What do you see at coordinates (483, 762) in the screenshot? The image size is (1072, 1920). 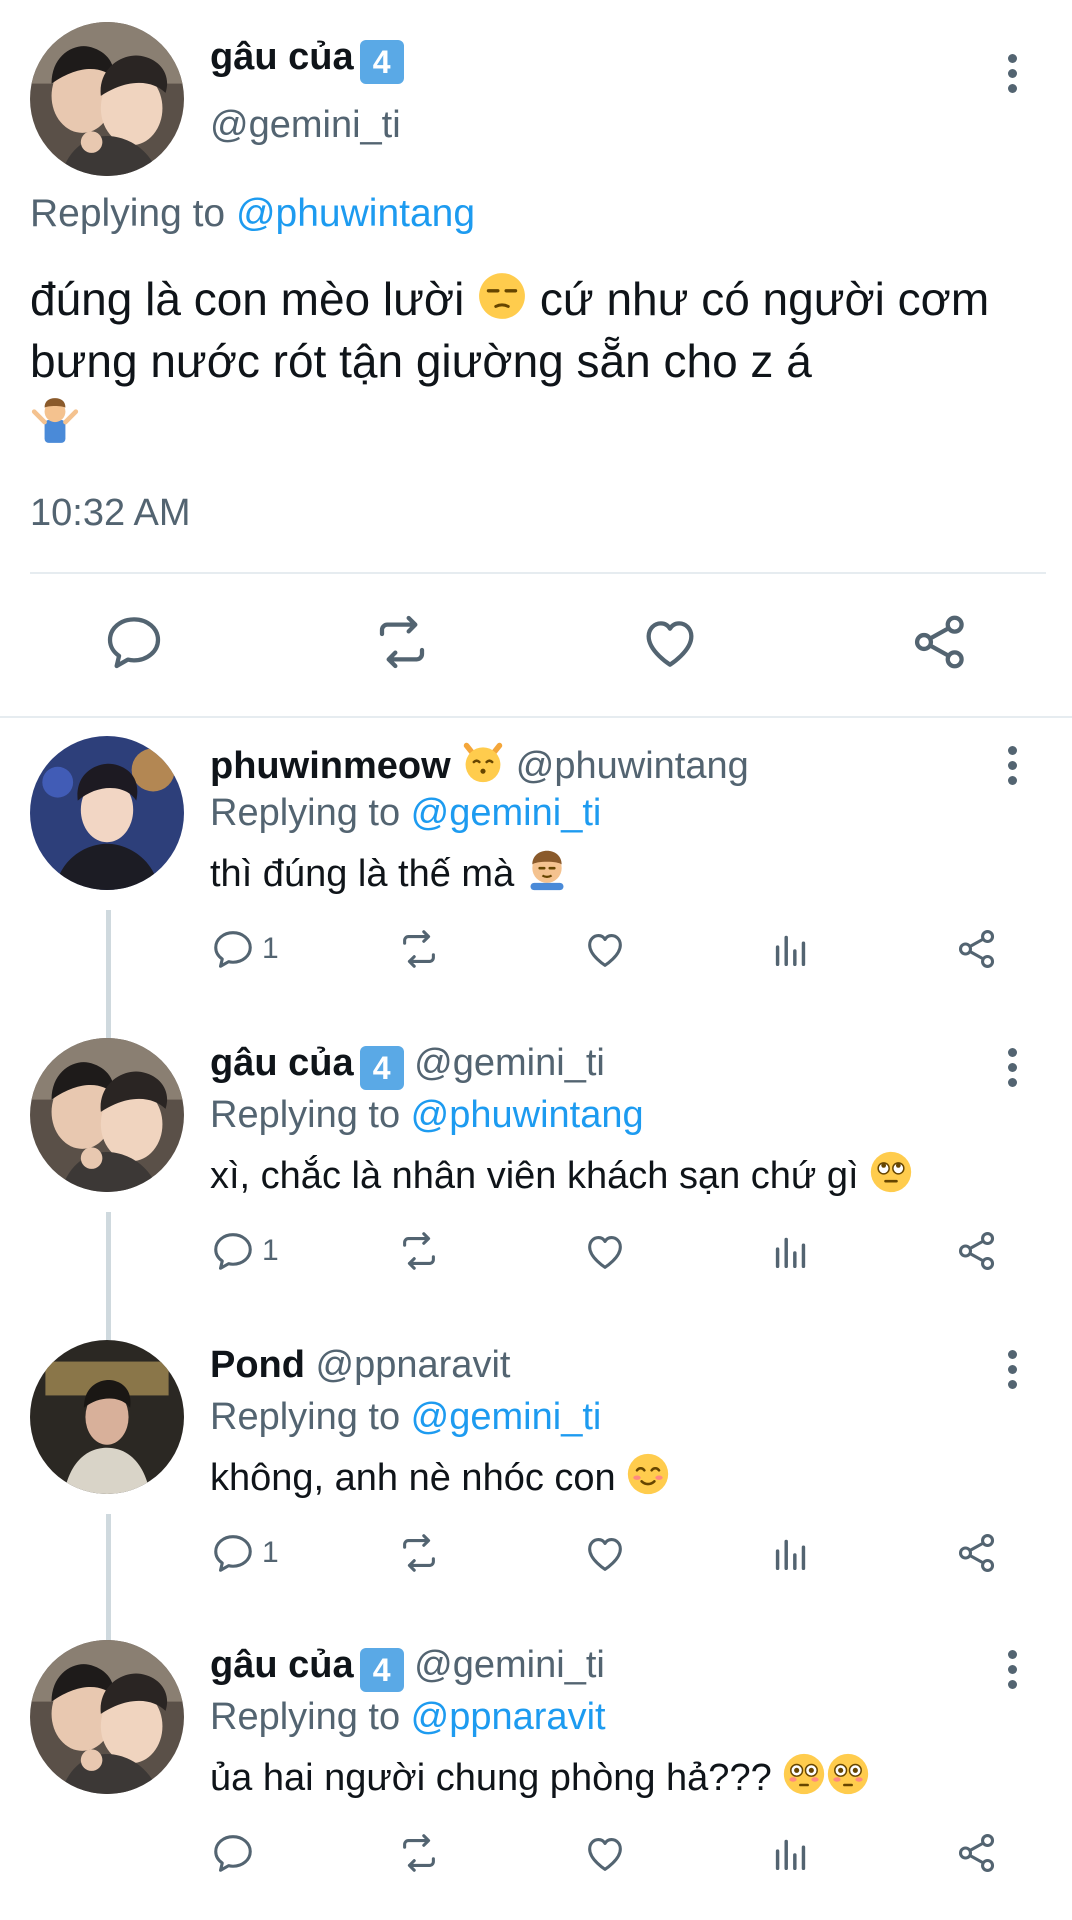 I see `kissing-cat-emoji` at bounding box center [483, 762].